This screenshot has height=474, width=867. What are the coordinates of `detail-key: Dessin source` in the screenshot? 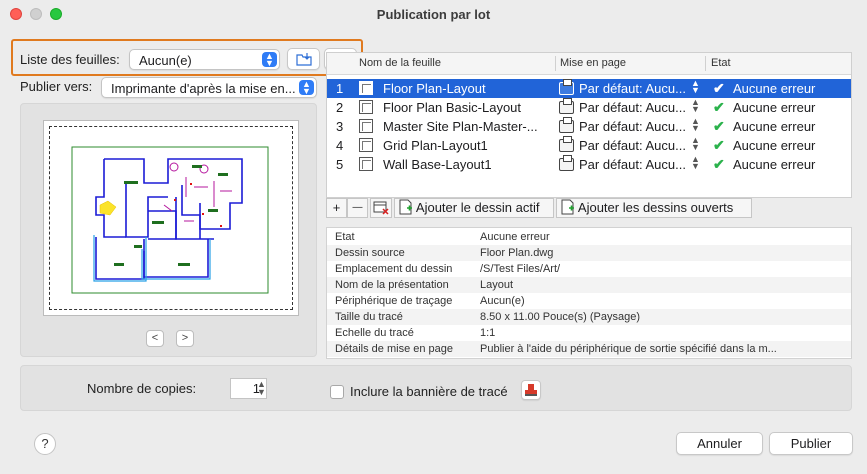 It's located at (370, 253).